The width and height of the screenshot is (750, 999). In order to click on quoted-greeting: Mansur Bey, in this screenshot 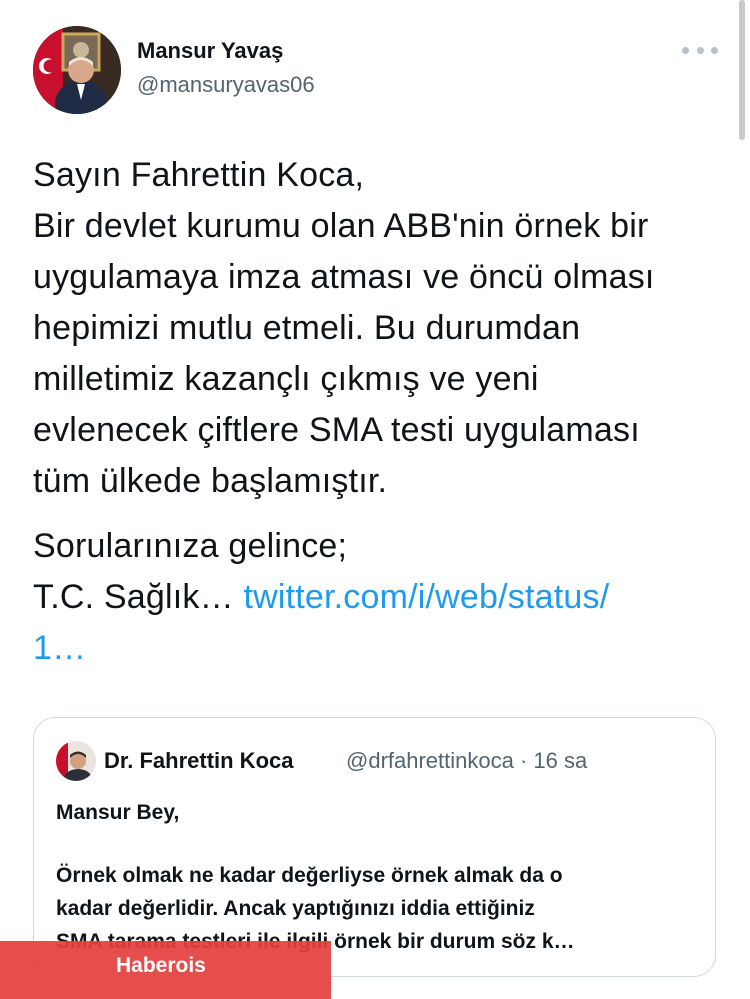, I will do `click(118, 812)`.